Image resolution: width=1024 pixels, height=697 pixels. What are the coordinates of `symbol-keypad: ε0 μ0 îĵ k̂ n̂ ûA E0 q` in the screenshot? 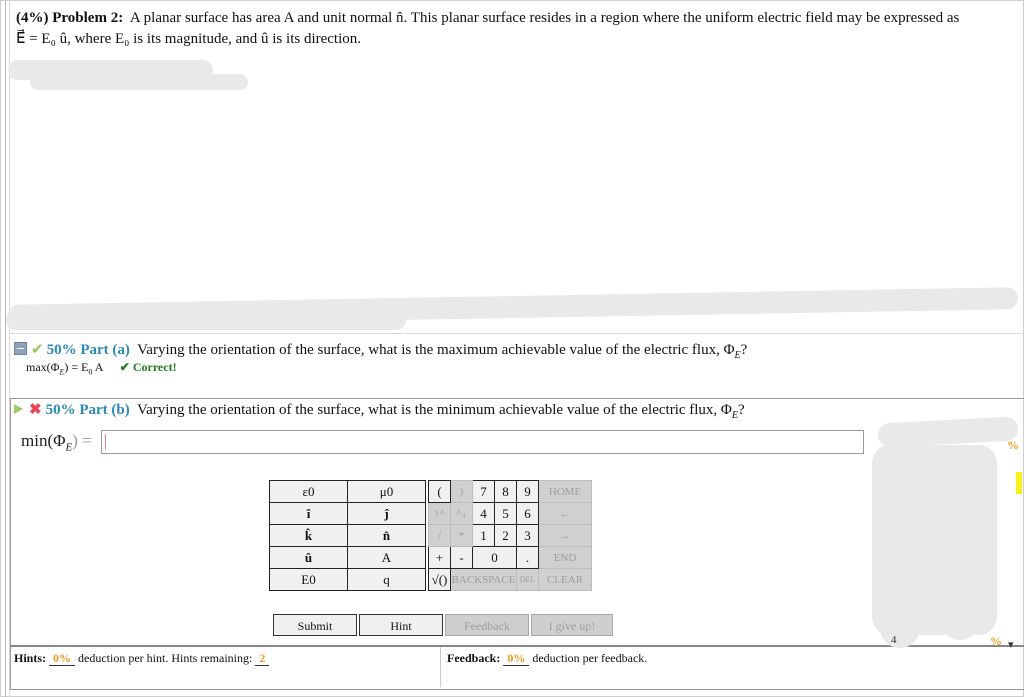 It's located at (347, 535).